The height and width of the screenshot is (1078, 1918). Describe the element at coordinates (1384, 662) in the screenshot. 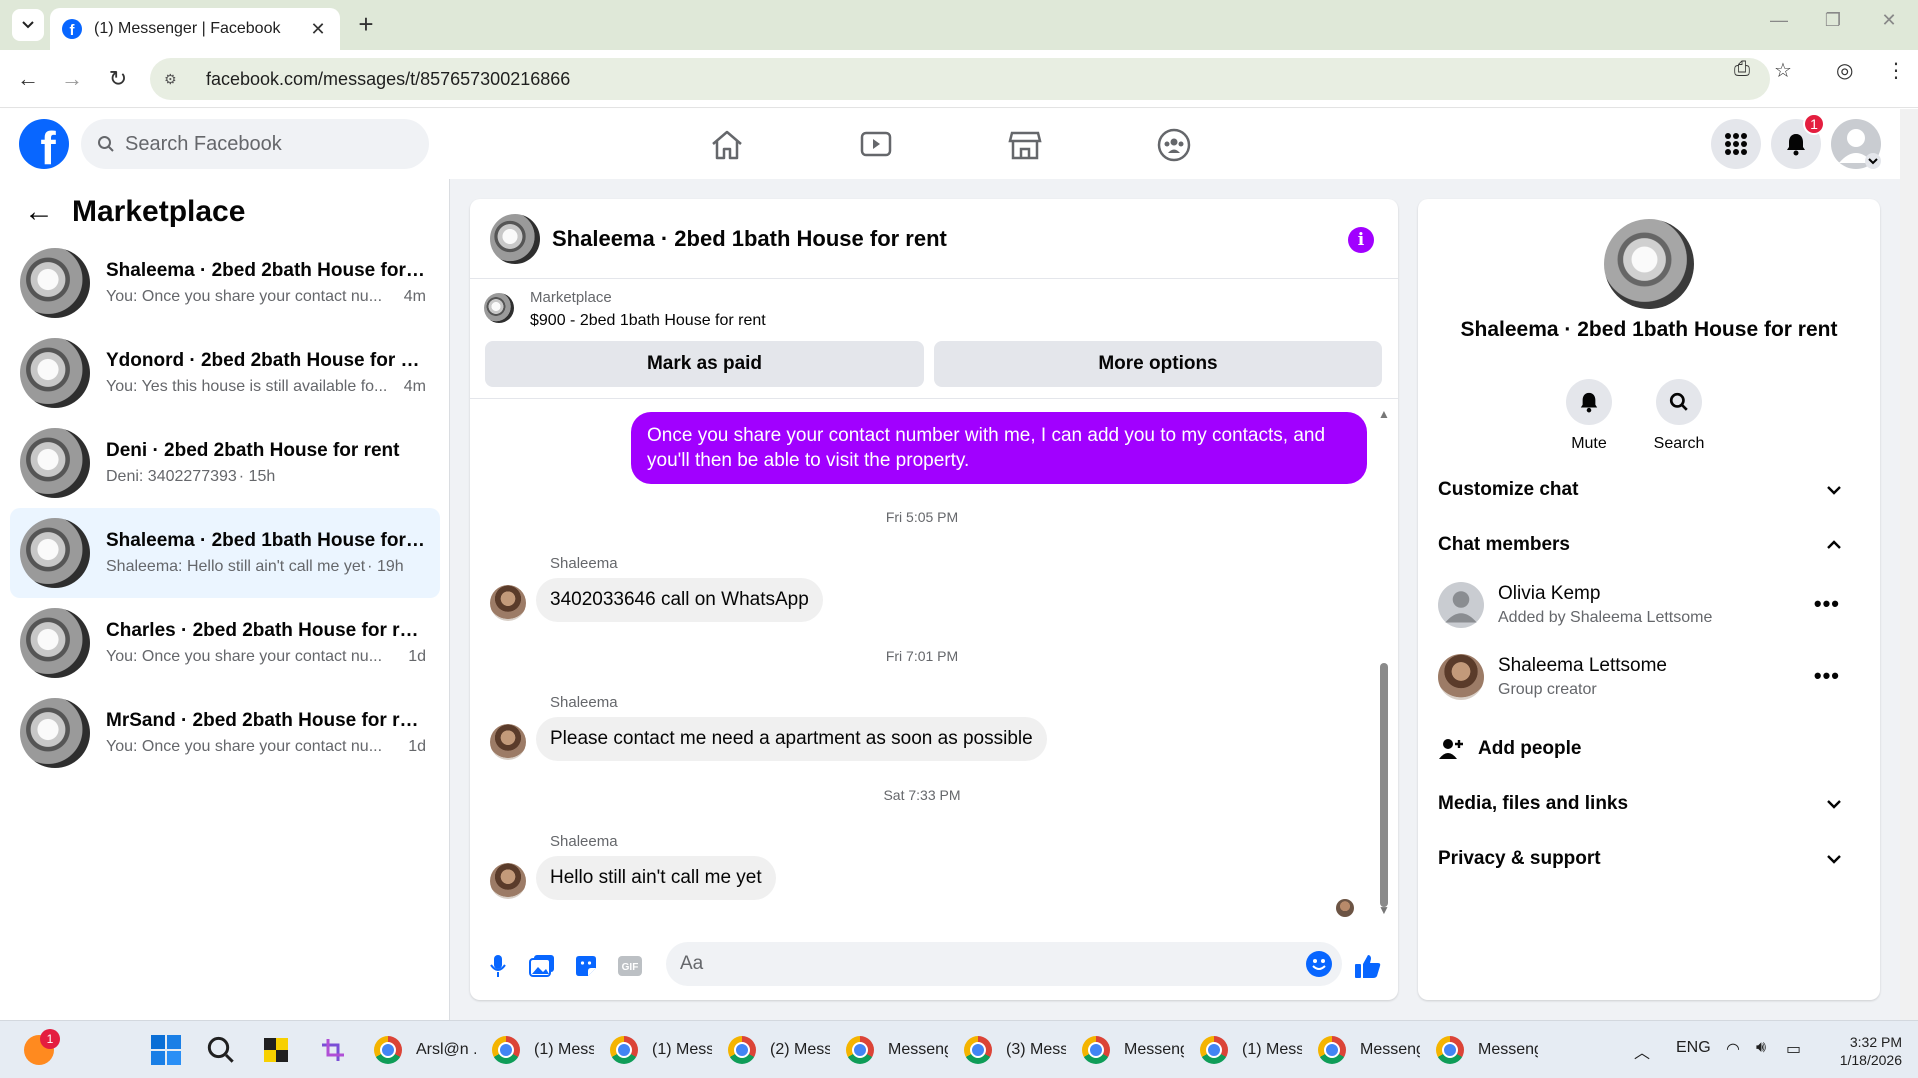

I see `chat-scrollbar: ▲ ▼` at that location.